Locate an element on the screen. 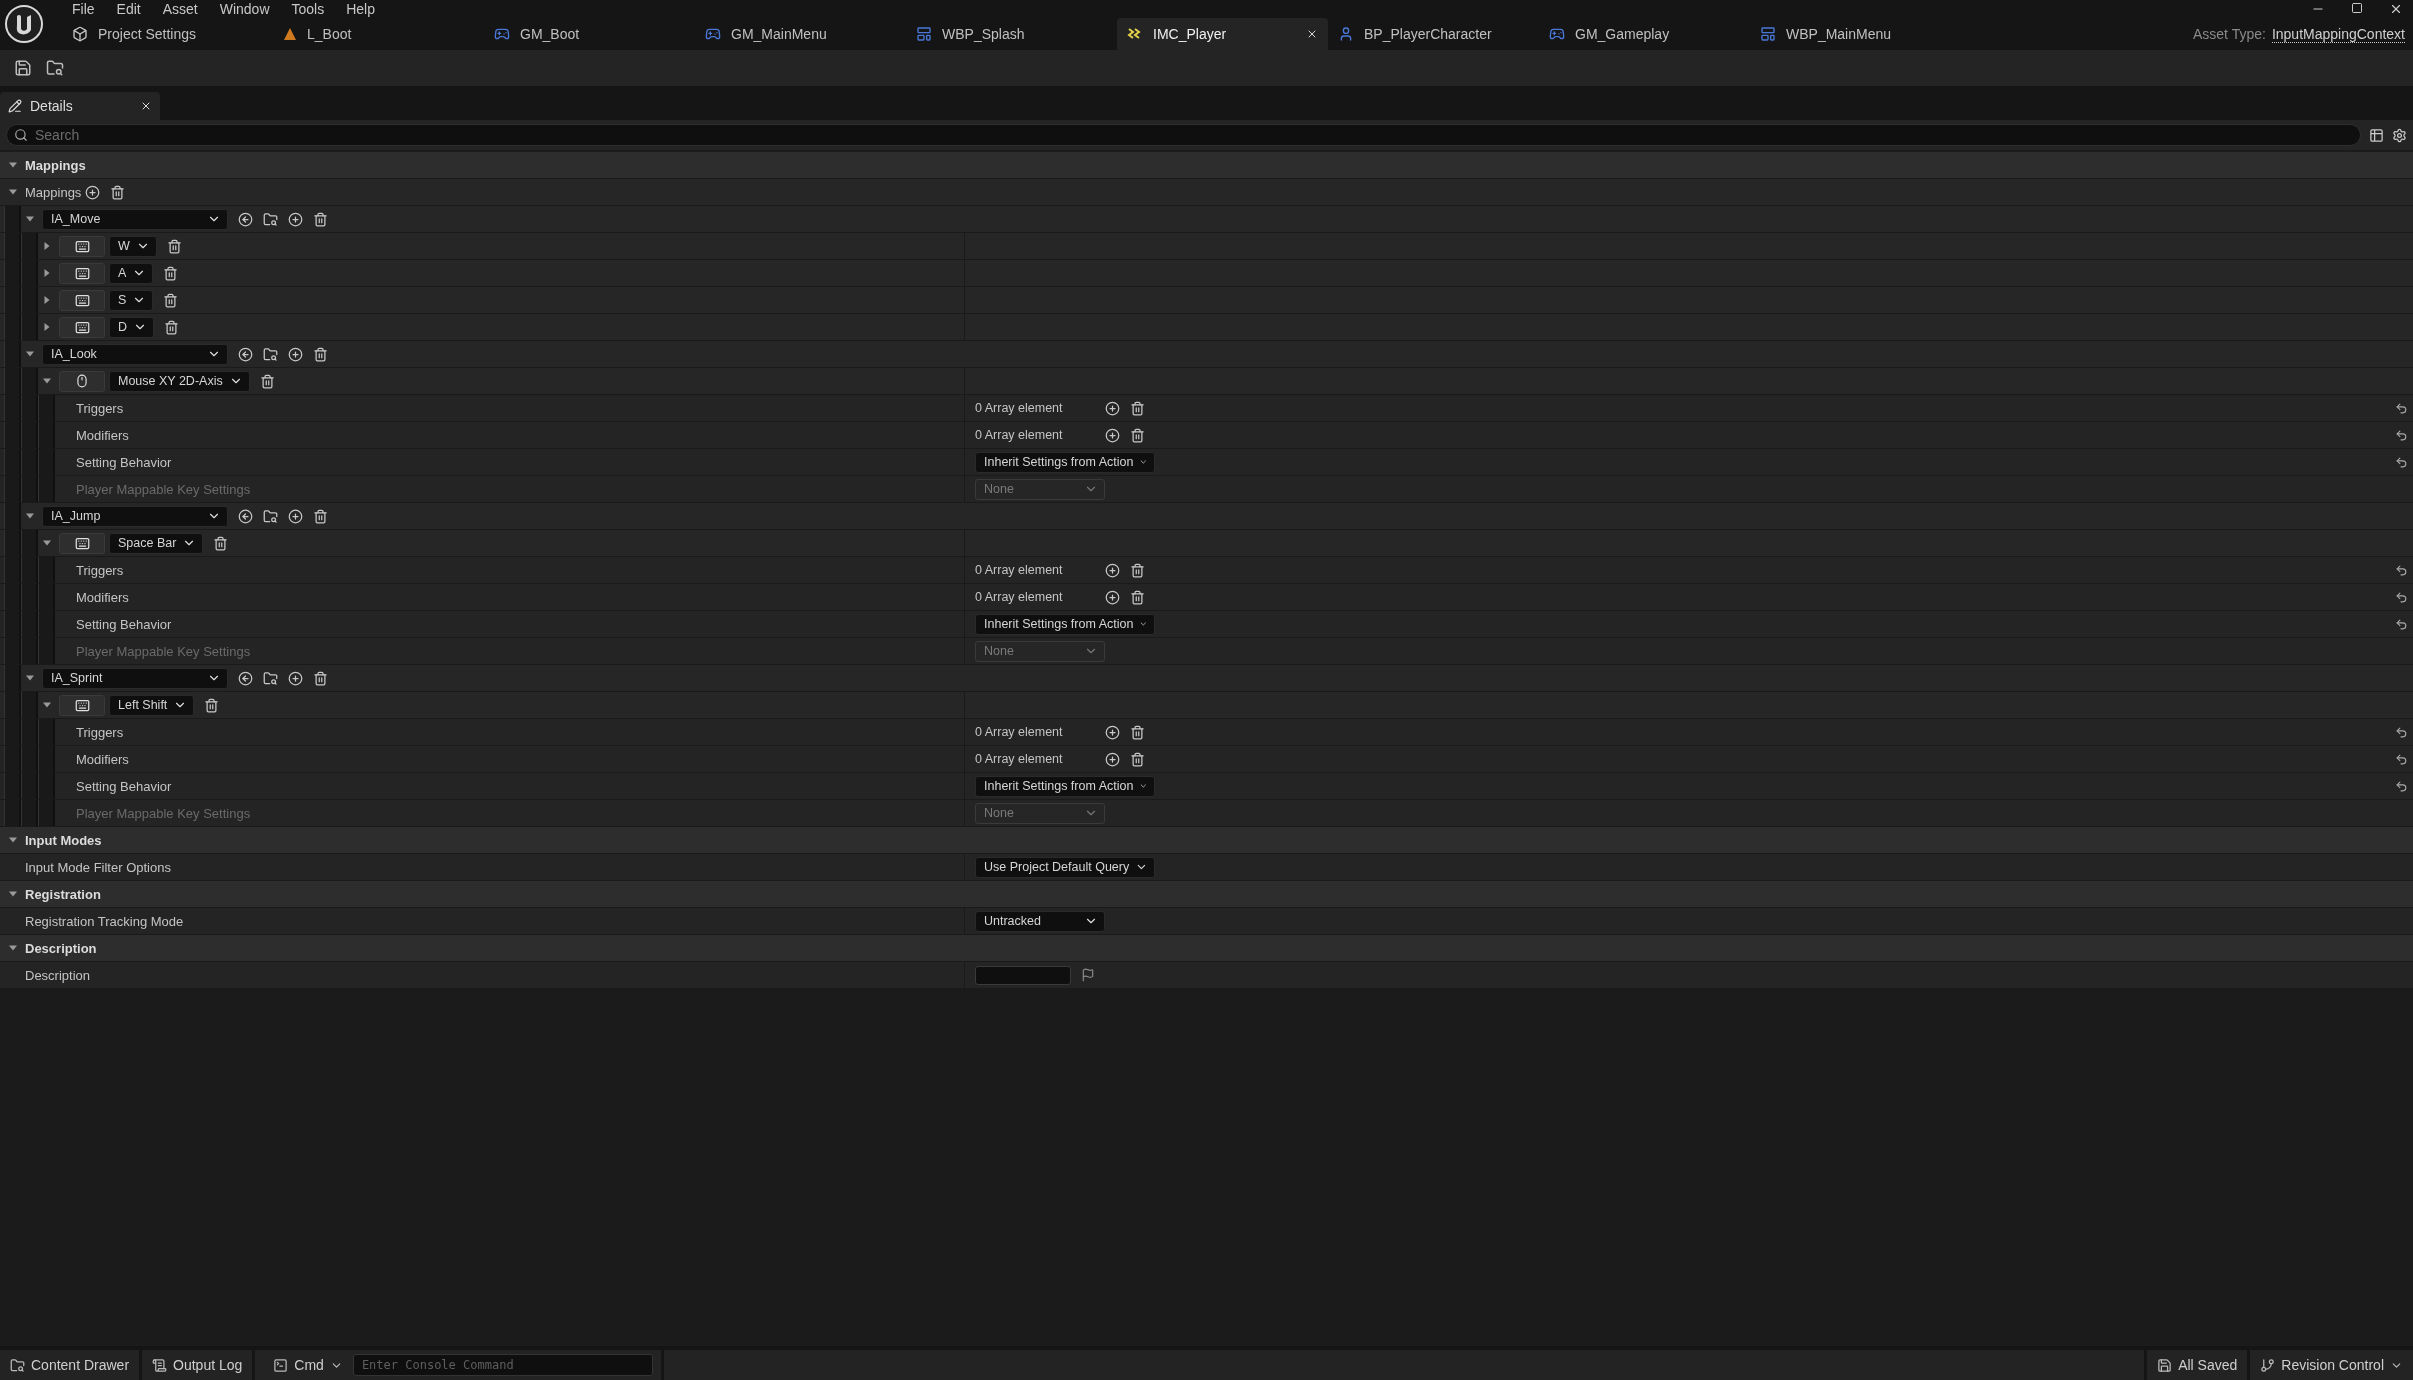  menu-item: Asset is located at coordinates (181, 9).